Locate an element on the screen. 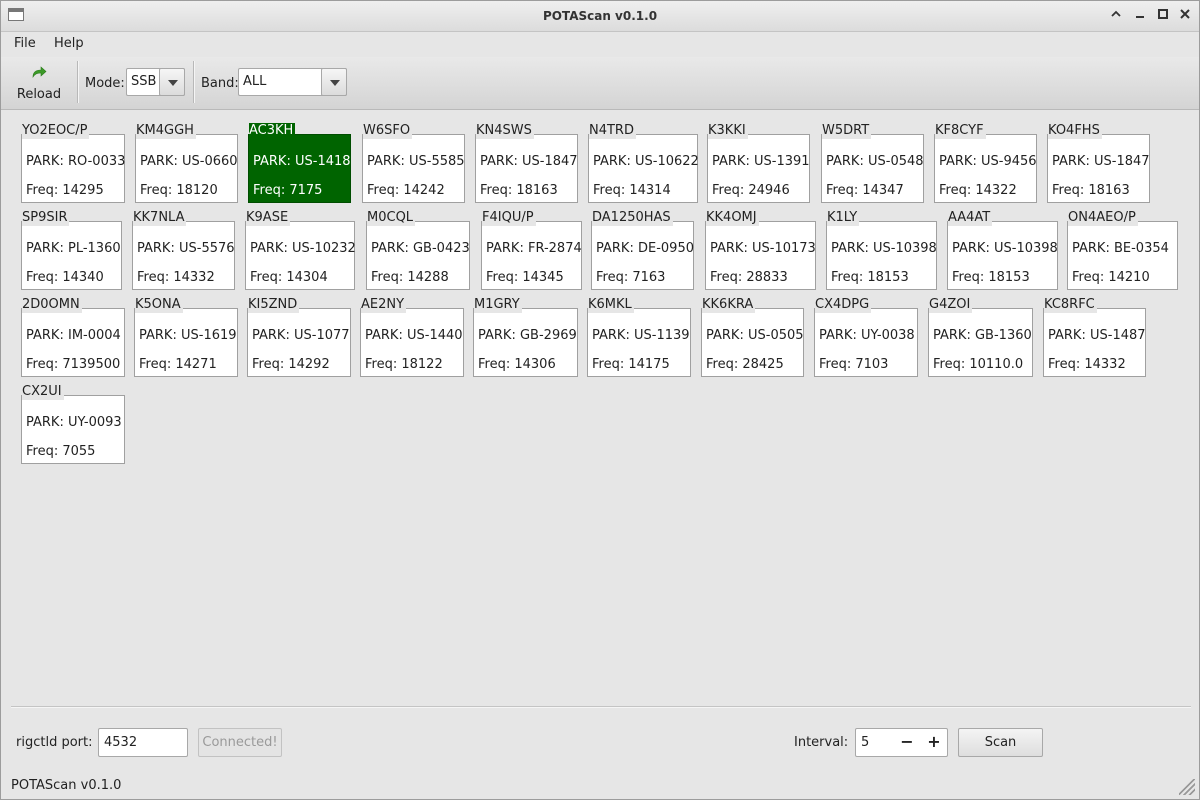 The width and height of the screenshot is (1200, 800). spot-tile: KN4SWS PARK: US-1847 Freq: 18163 is located at coordinates (526, 163).